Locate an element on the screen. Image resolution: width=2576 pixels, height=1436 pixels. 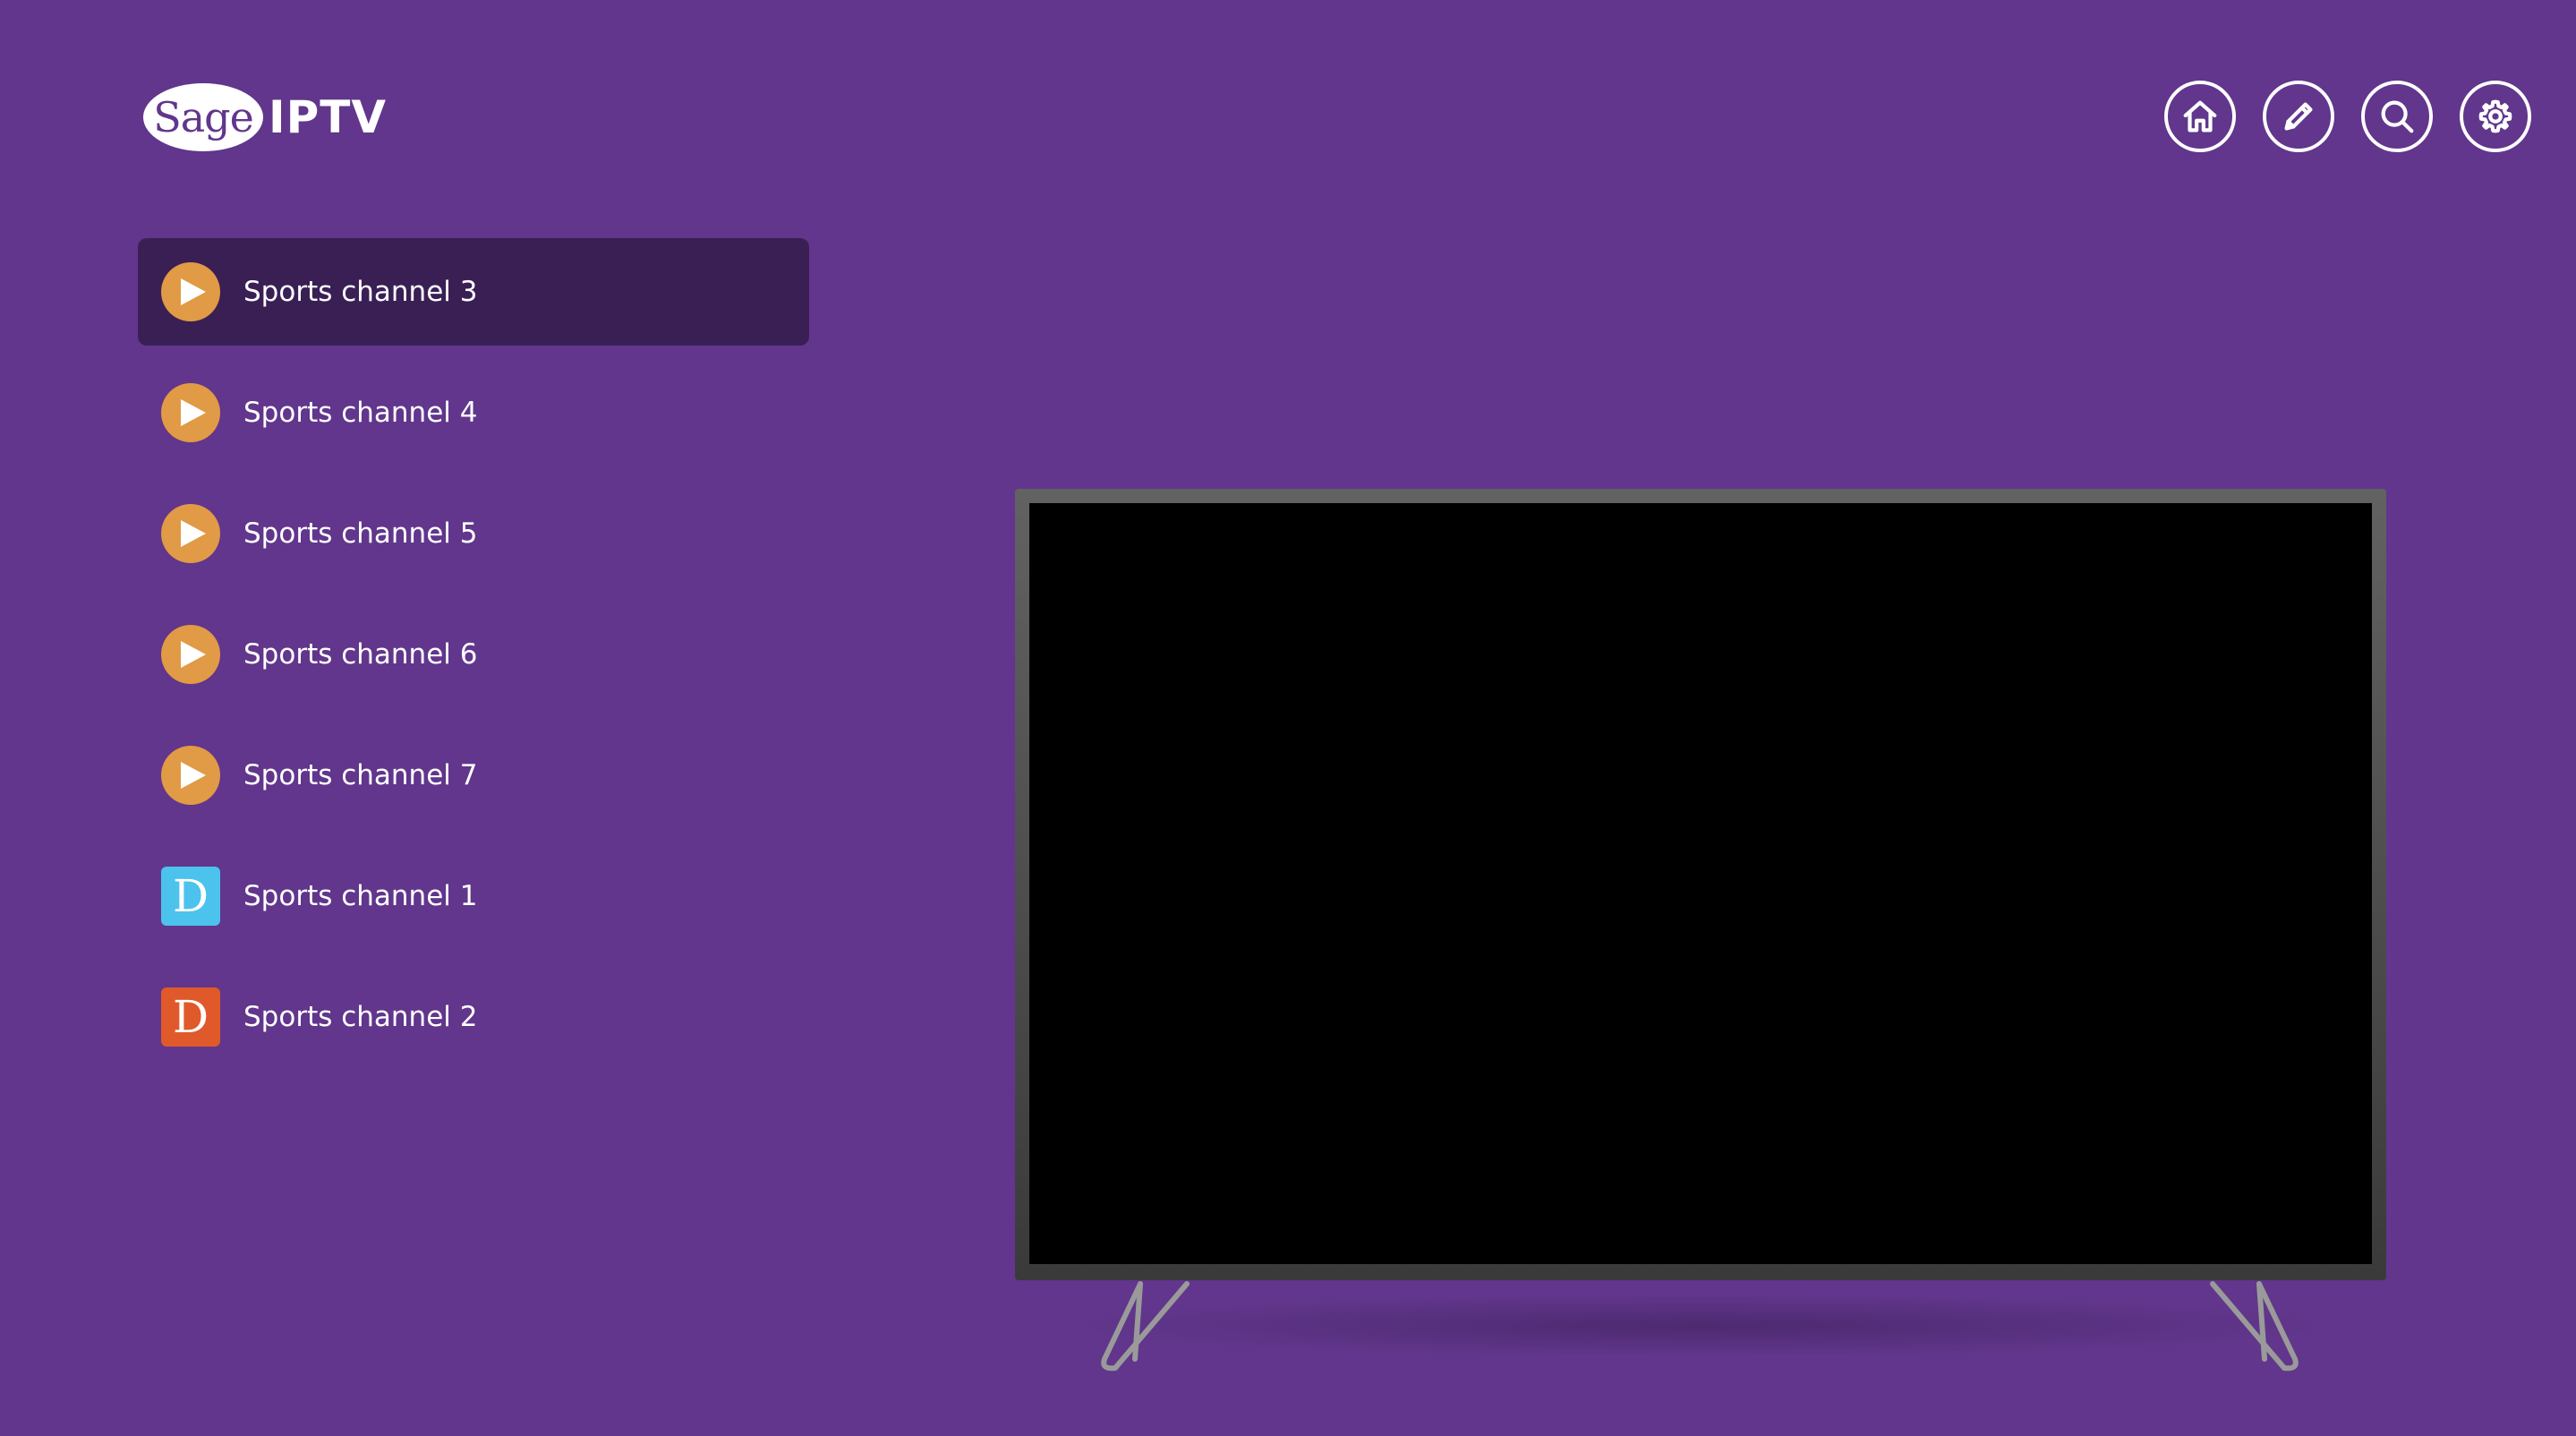
tv-shadow is located at coordinates (1701, 1326).